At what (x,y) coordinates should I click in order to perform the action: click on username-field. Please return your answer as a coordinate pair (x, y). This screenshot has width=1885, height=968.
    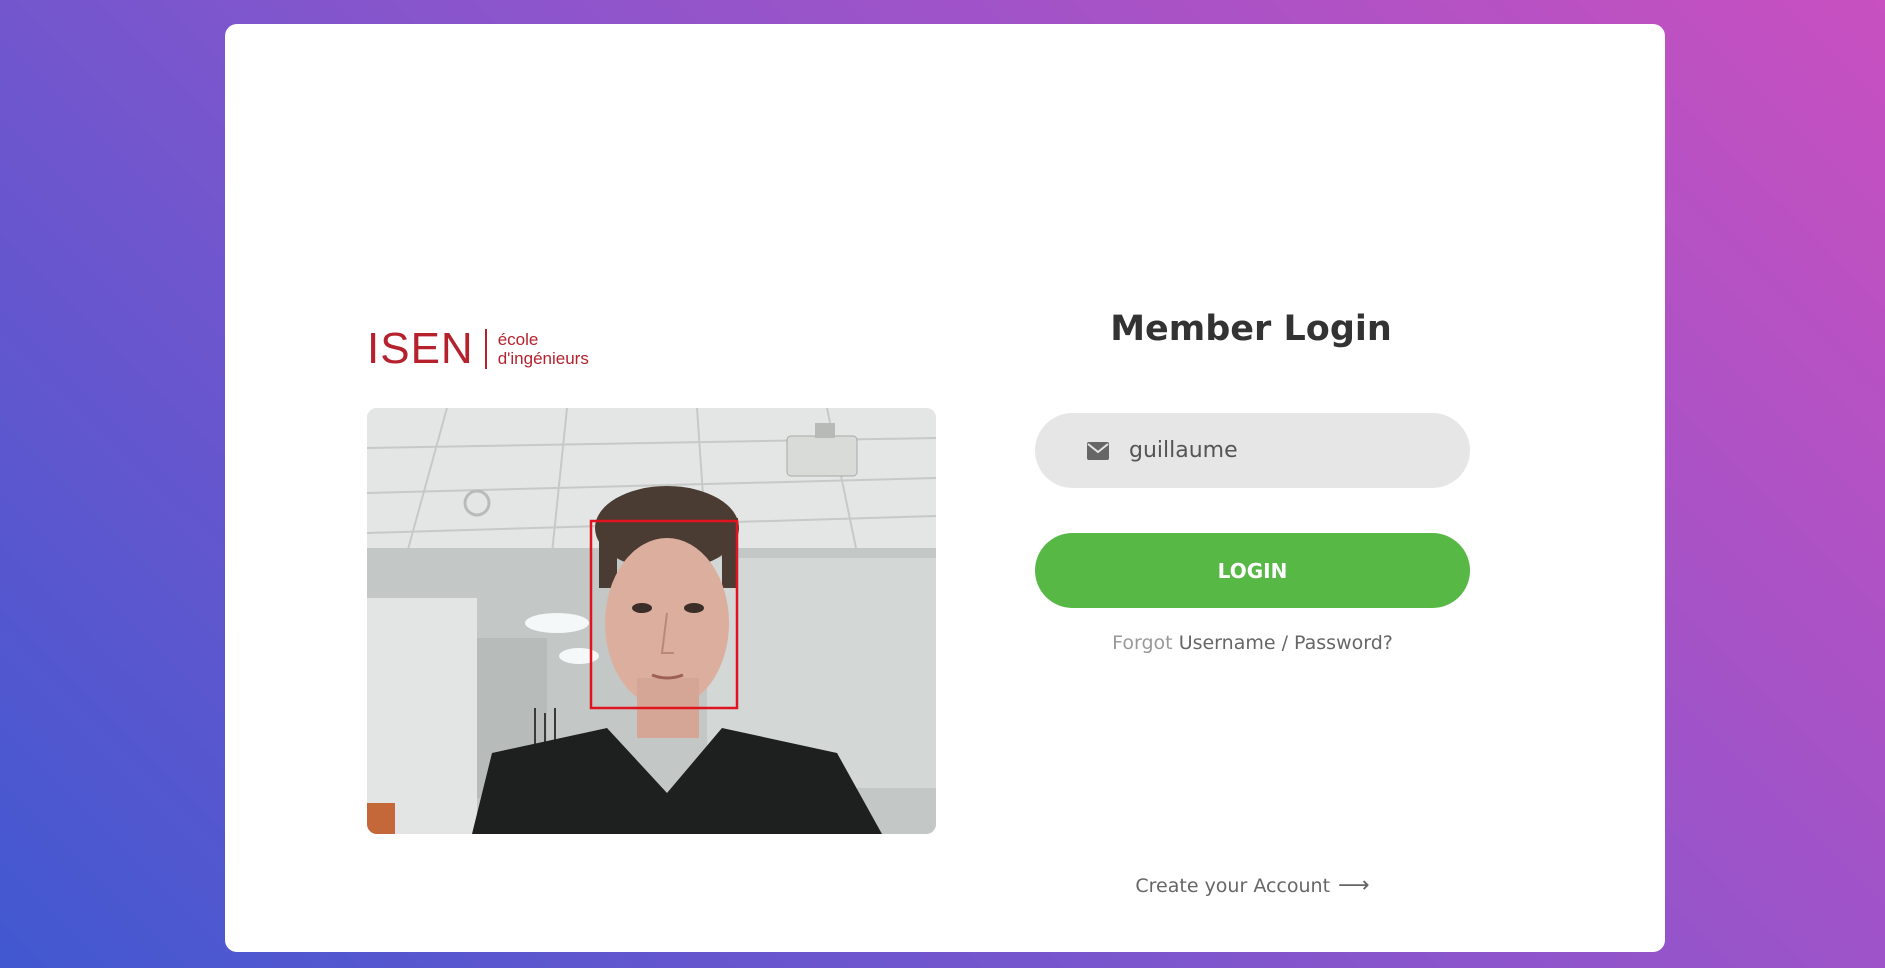
    Looking at the image, I should click on (1252, 450).